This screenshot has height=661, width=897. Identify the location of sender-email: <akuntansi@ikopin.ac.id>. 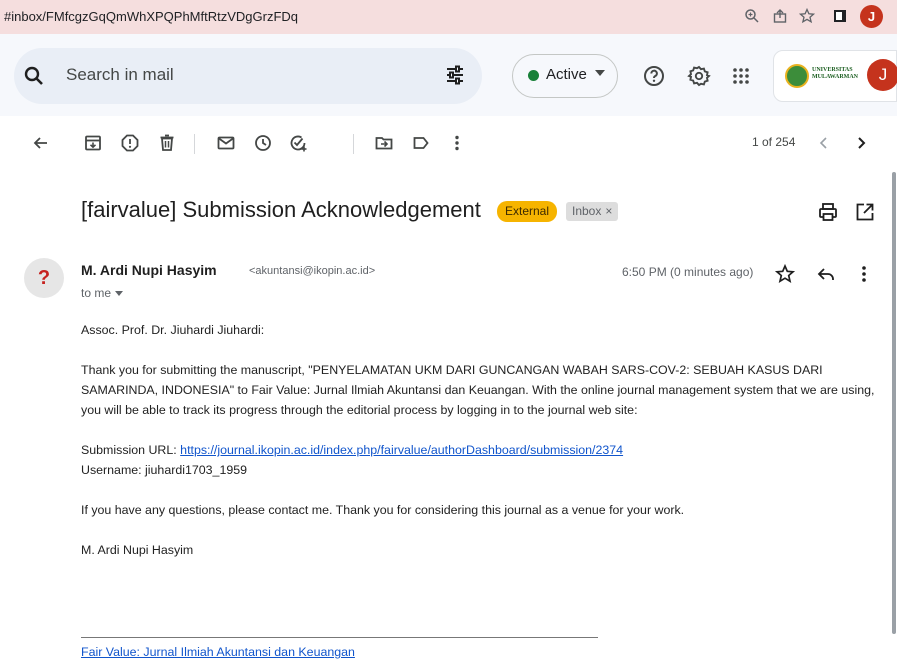
(312, 271).